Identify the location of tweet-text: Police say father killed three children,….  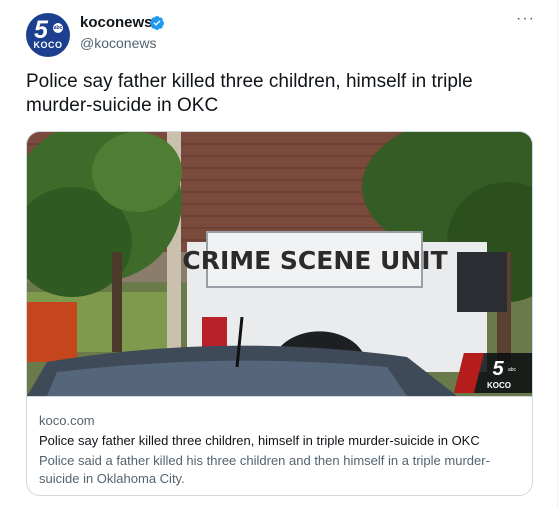
(249, 93).